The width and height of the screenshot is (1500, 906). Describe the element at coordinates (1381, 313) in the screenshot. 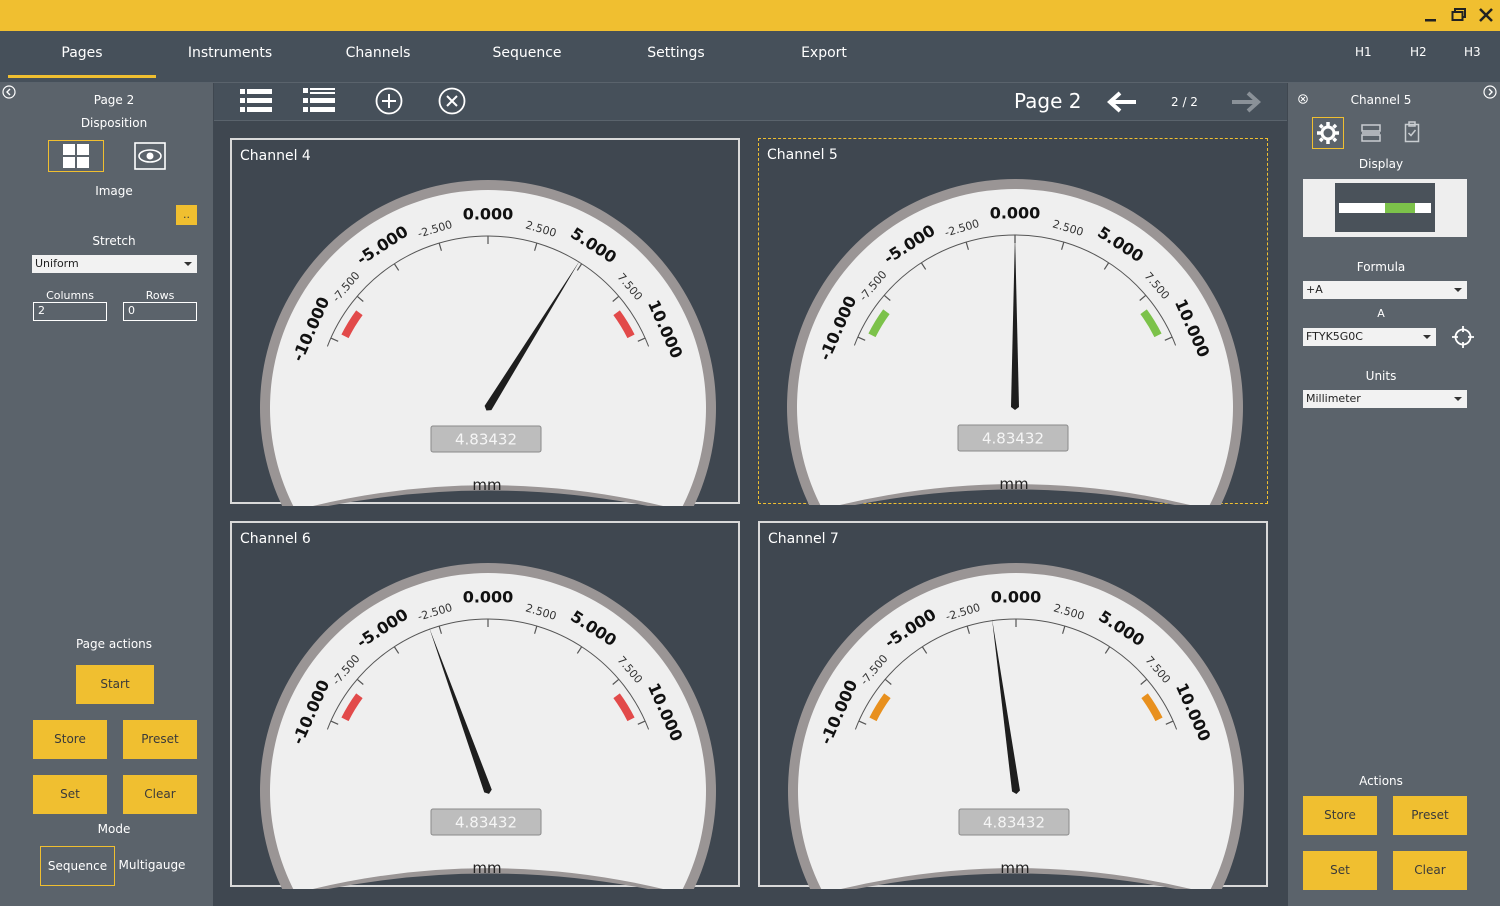

I see `a-label: A` at that location.